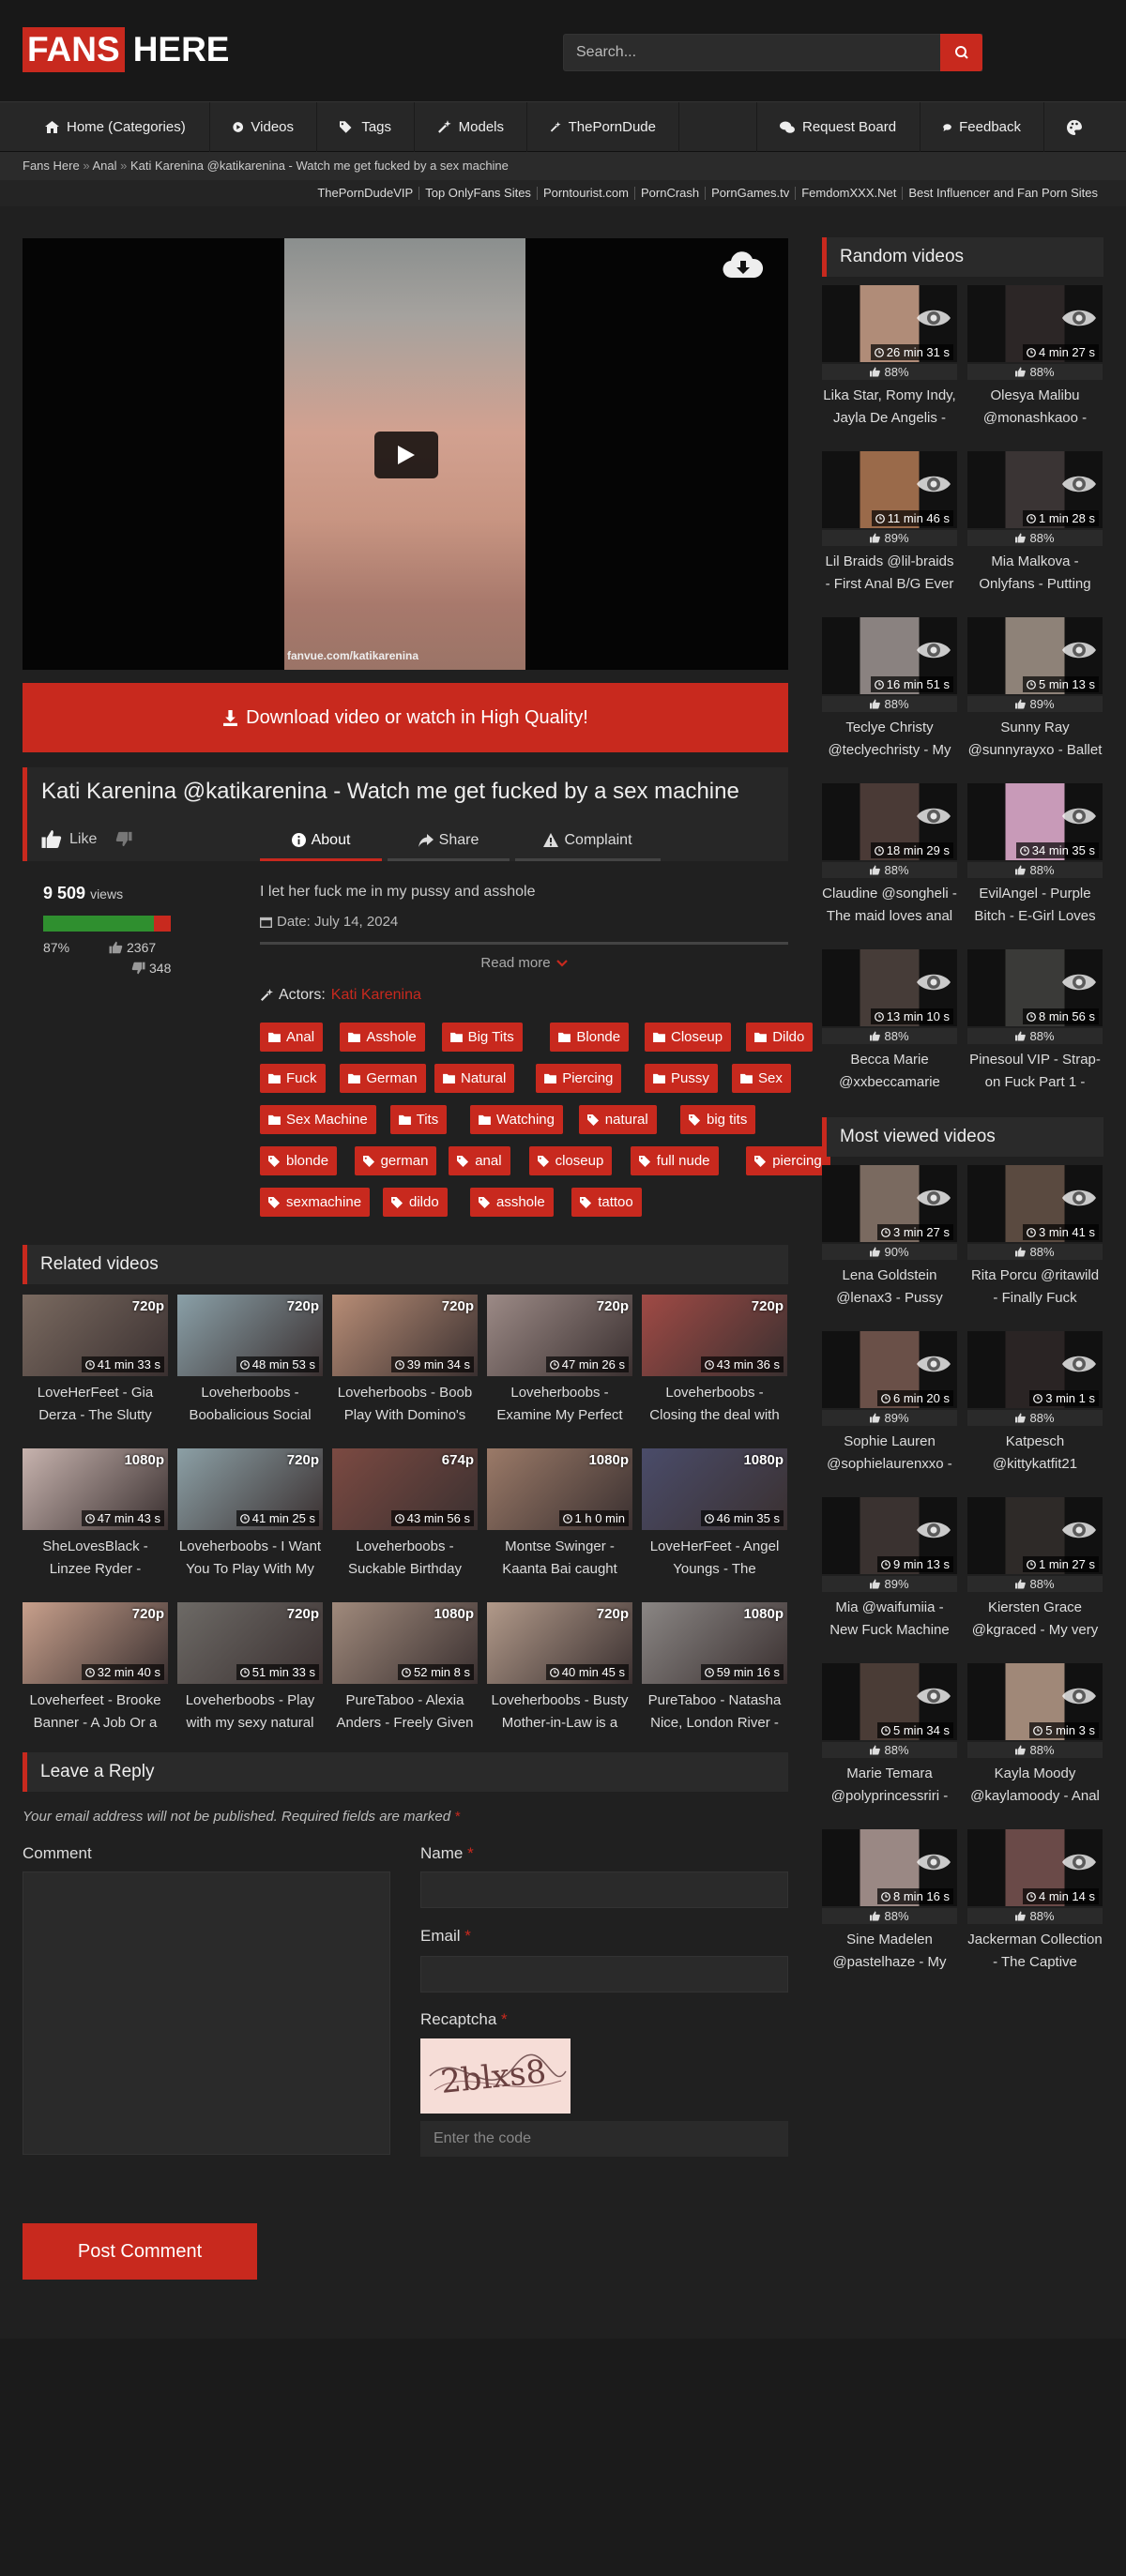  What do you see at coordinates (395, 1160) in the screenshot?
I see `tag-german: german` at bounding box center [395, 1160].